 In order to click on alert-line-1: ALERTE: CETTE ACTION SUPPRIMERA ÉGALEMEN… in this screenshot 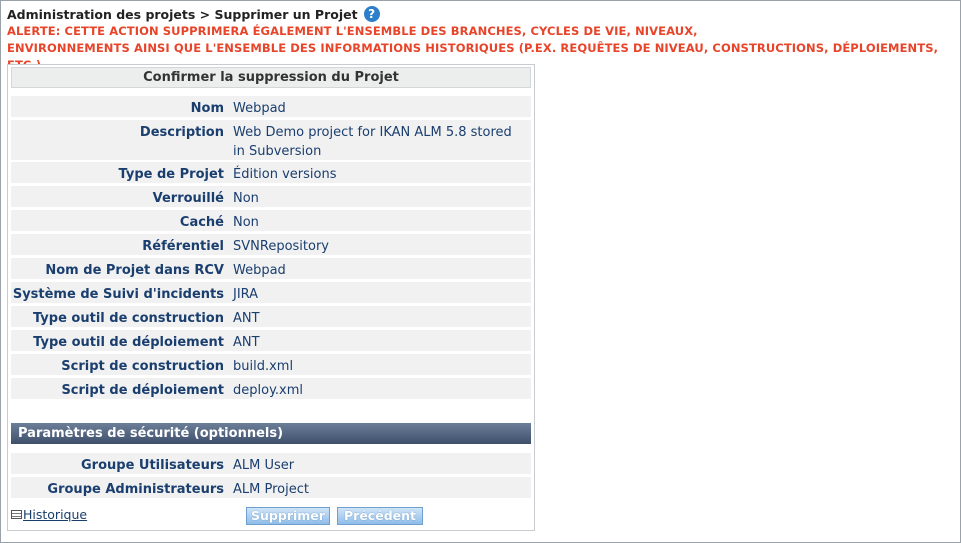, I will do `click(352, 31)`.